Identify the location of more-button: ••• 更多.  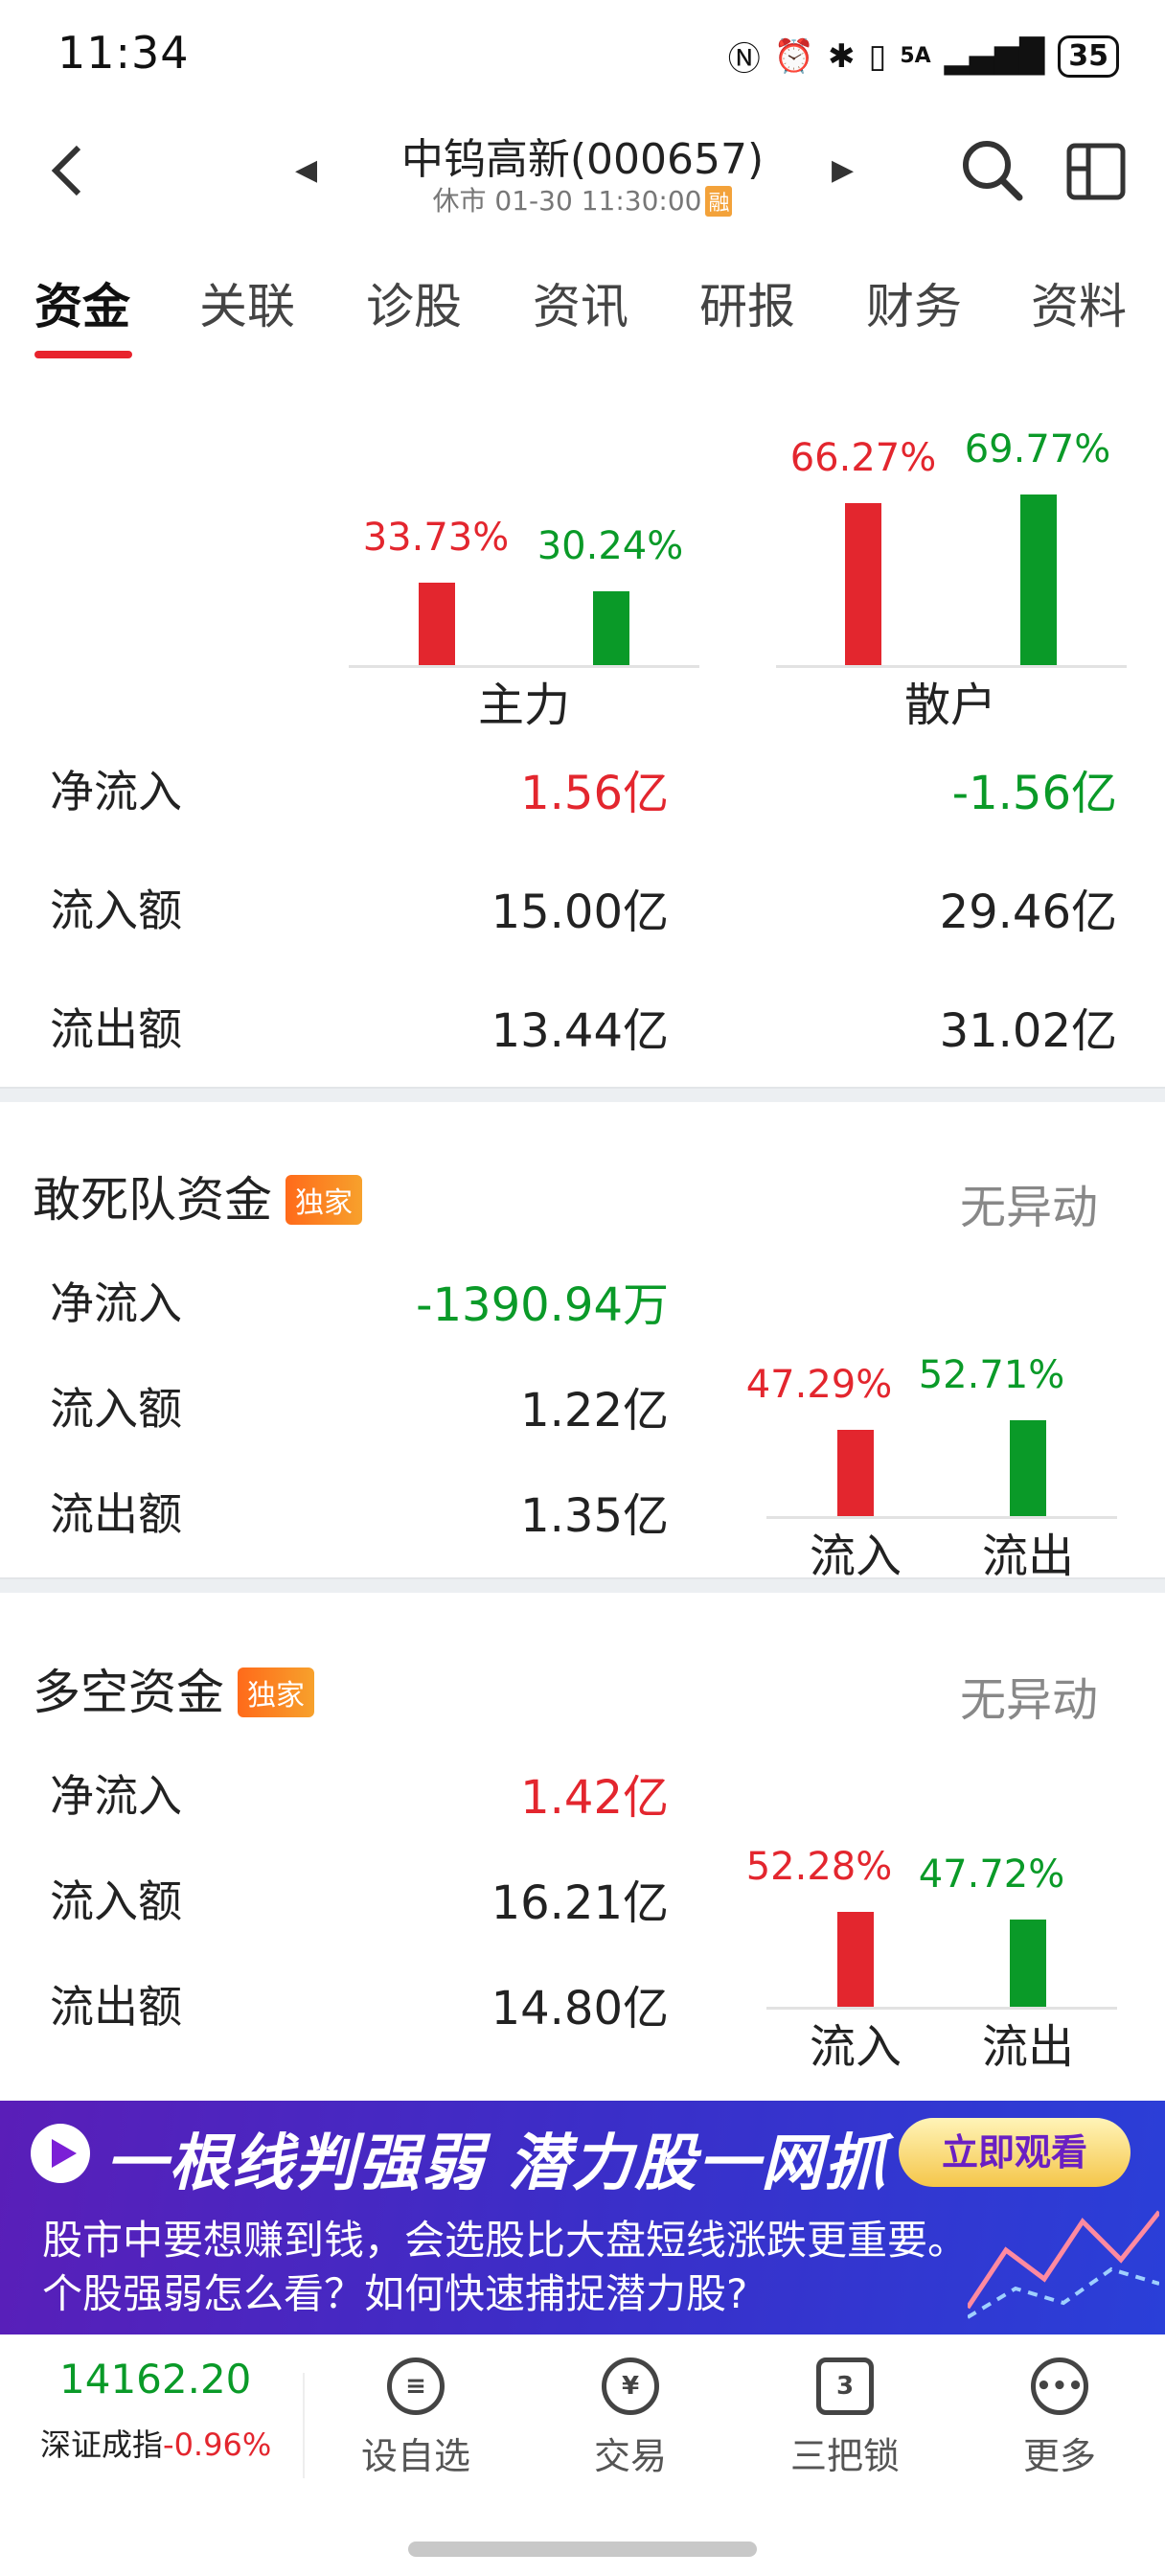
(1059, 2418).